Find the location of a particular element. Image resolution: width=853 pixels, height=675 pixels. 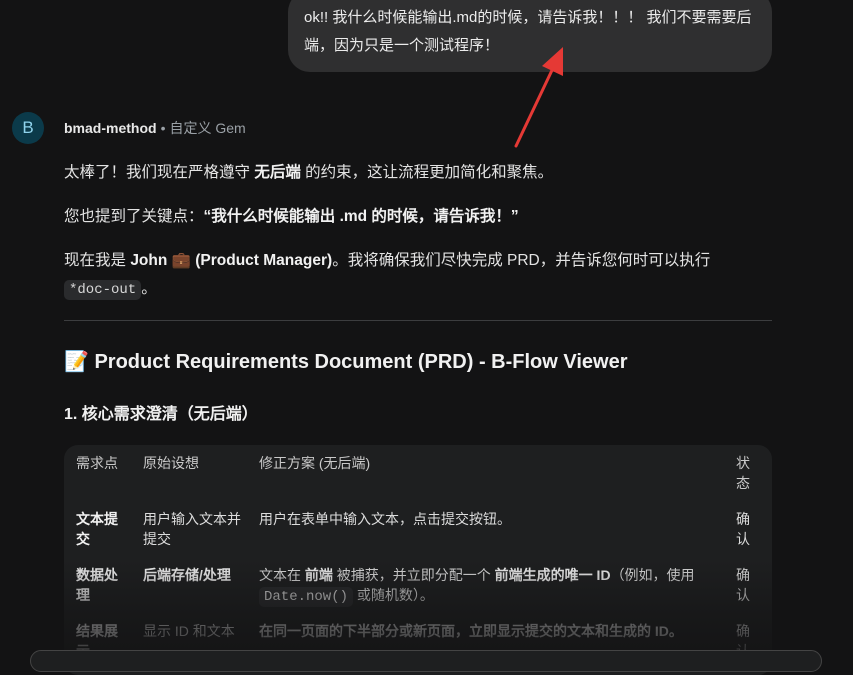

bot-name: bmad-method is located at coordinates (110, 128).